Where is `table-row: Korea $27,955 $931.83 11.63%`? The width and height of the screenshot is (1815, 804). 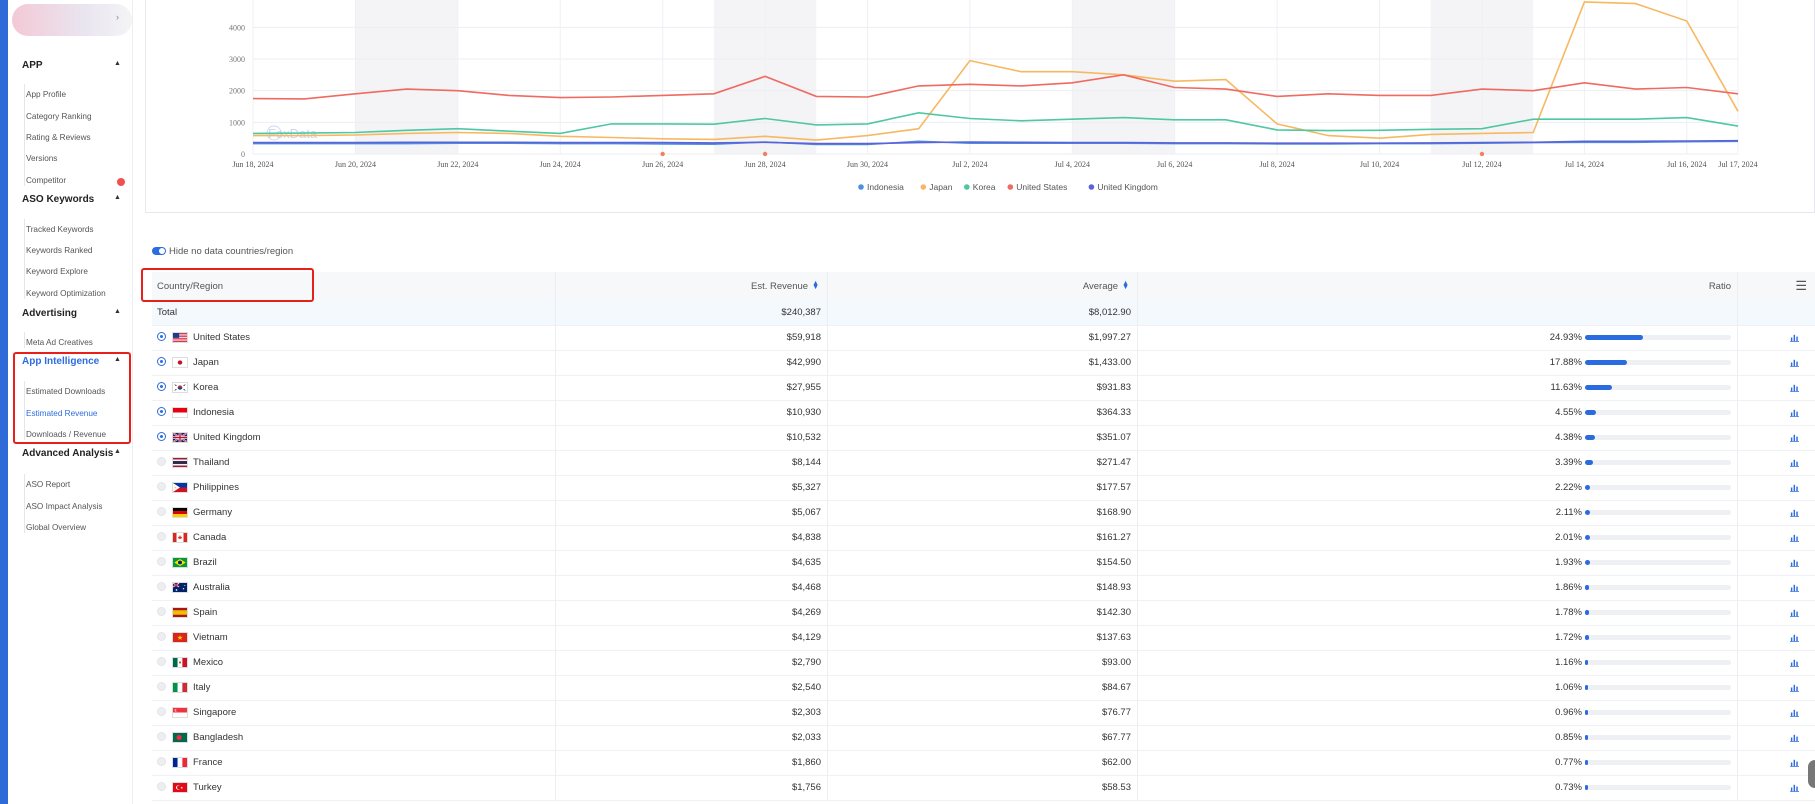 table-row: Korea $27,955 $931.83 11.63% is located at coordinates (983, 388).